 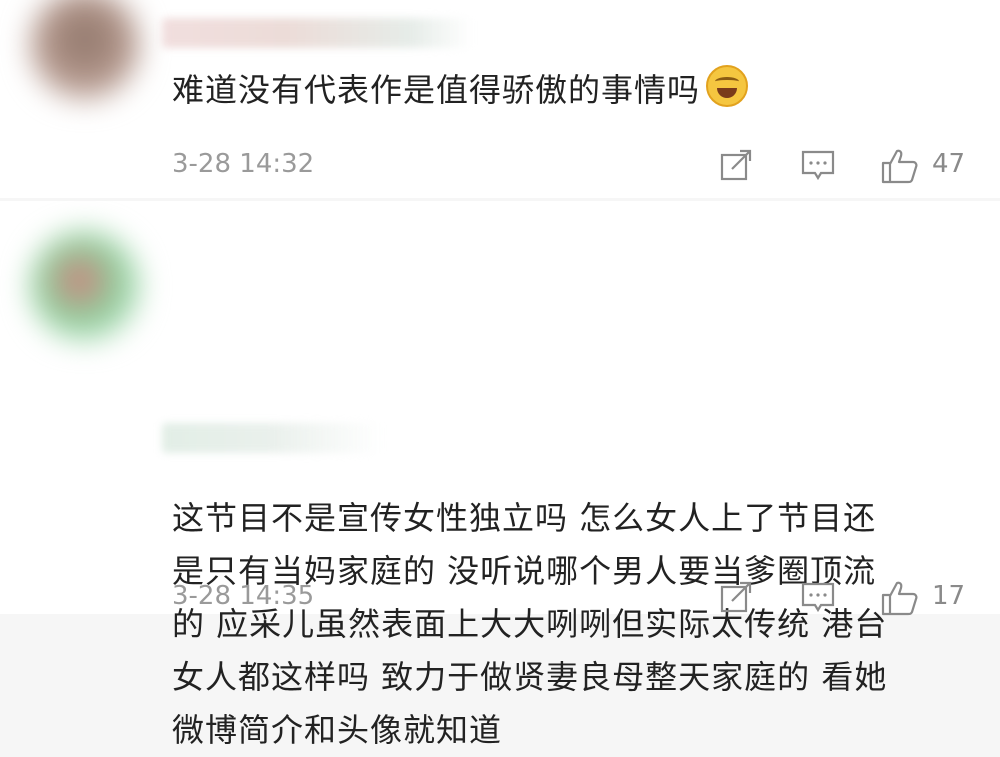 What do you see at coordinates (949, 596) in the screenshot?
I see `like-count: 17` at bounding box center [949, 596].